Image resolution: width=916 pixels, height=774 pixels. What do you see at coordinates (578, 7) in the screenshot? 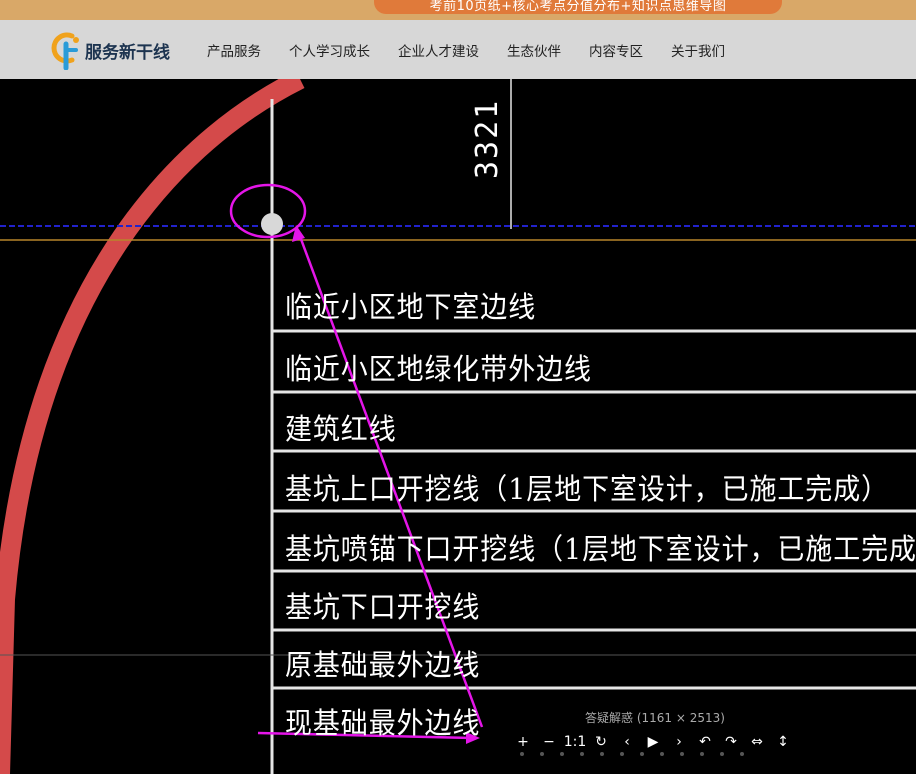
I see `promo-text: 考前10页纸+核心考点分值分布+知识点思维导图` at bounding box center [578, 7].